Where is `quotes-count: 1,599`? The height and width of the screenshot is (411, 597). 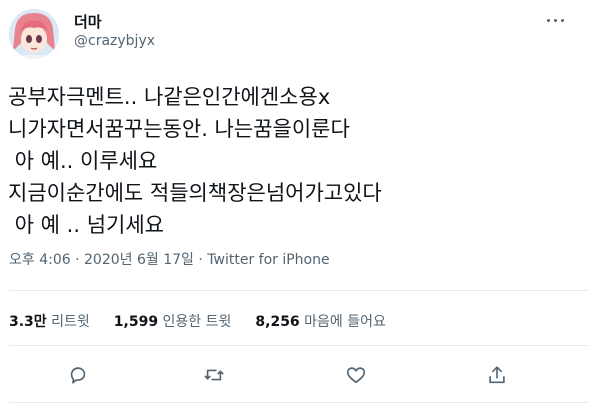 quotes-count: 1,599 is located at coordinates (136, 322).